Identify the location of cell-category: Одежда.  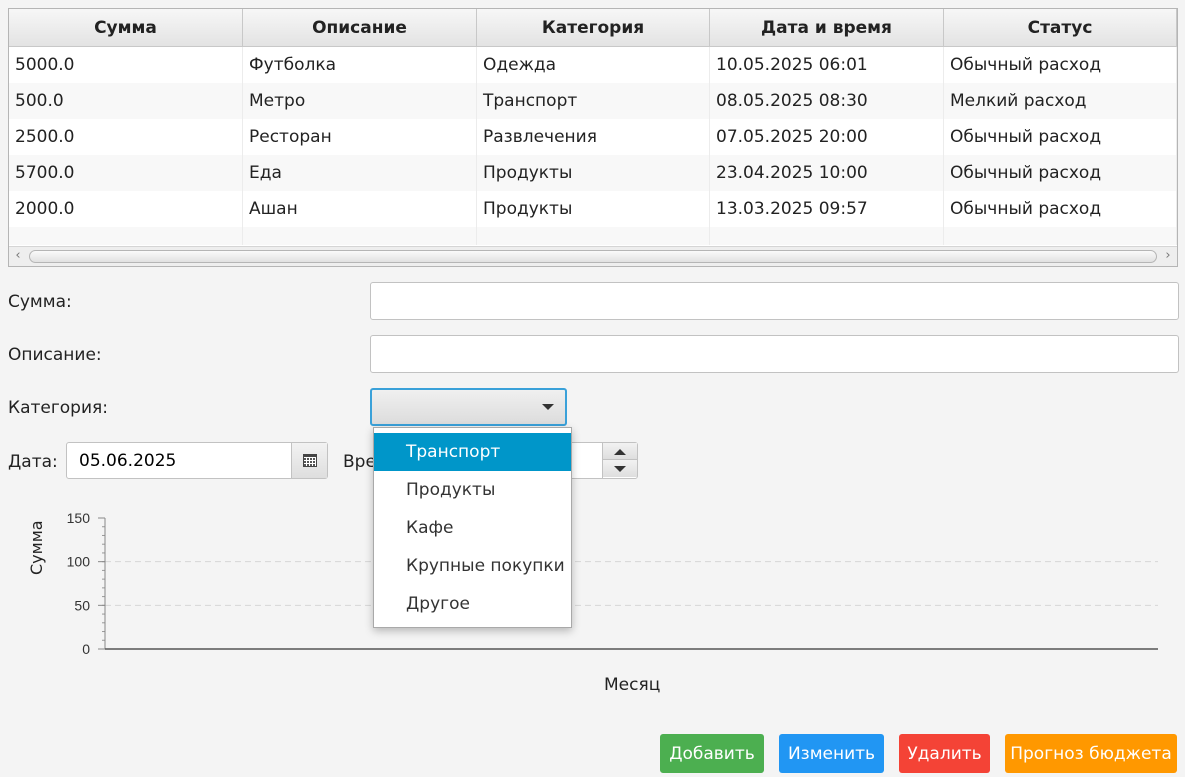
(593, 65).